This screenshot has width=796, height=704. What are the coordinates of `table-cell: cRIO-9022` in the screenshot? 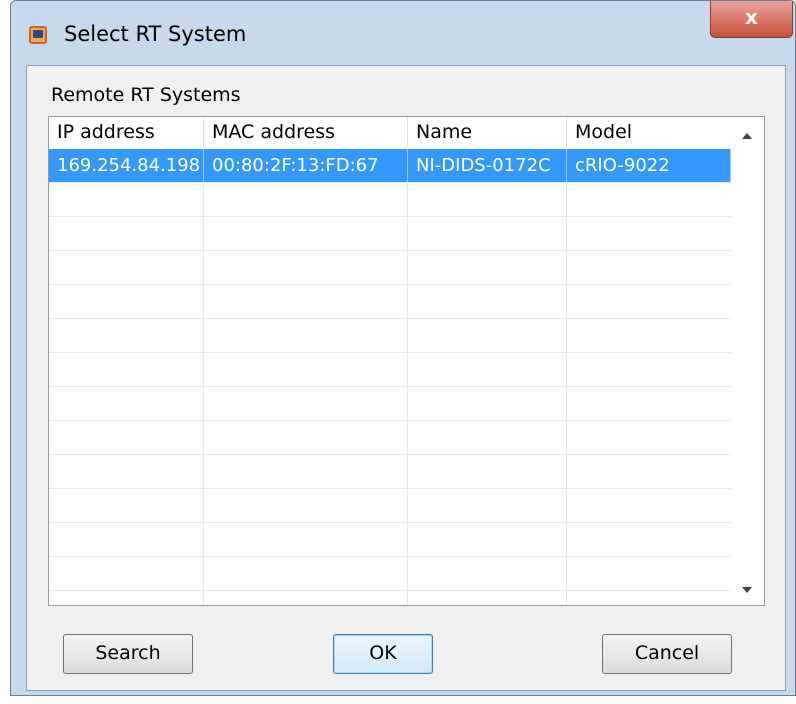 It's located at (649, 165).